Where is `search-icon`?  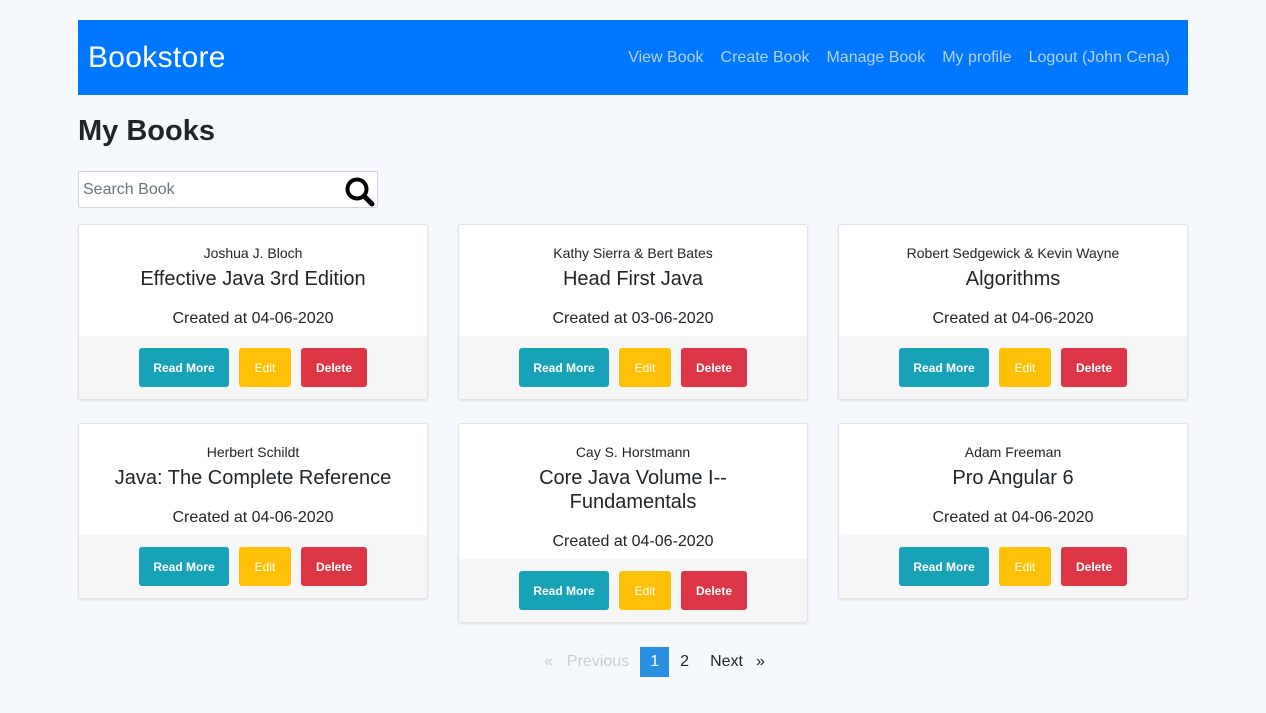 search-icon is located at coordinates (360, 192).